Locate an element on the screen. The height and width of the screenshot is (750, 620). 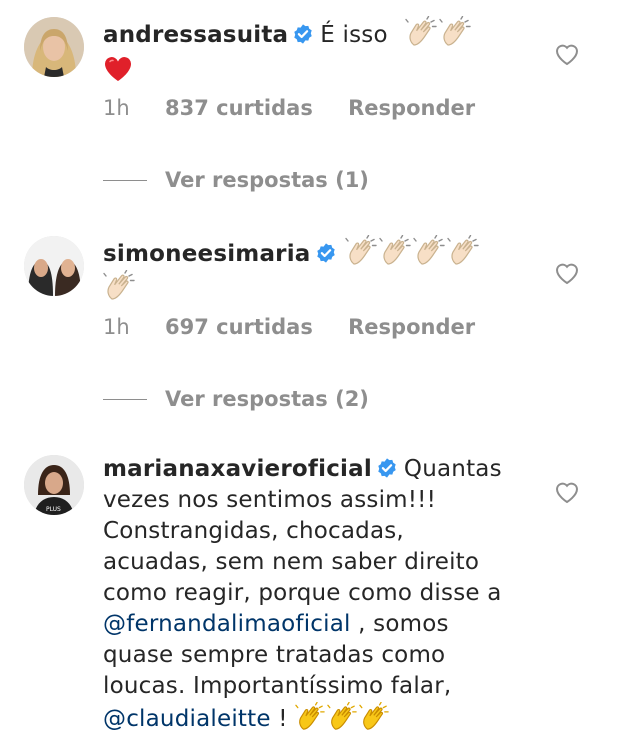
likes-count: 697 curtidas is located at coordinates (239, 327).